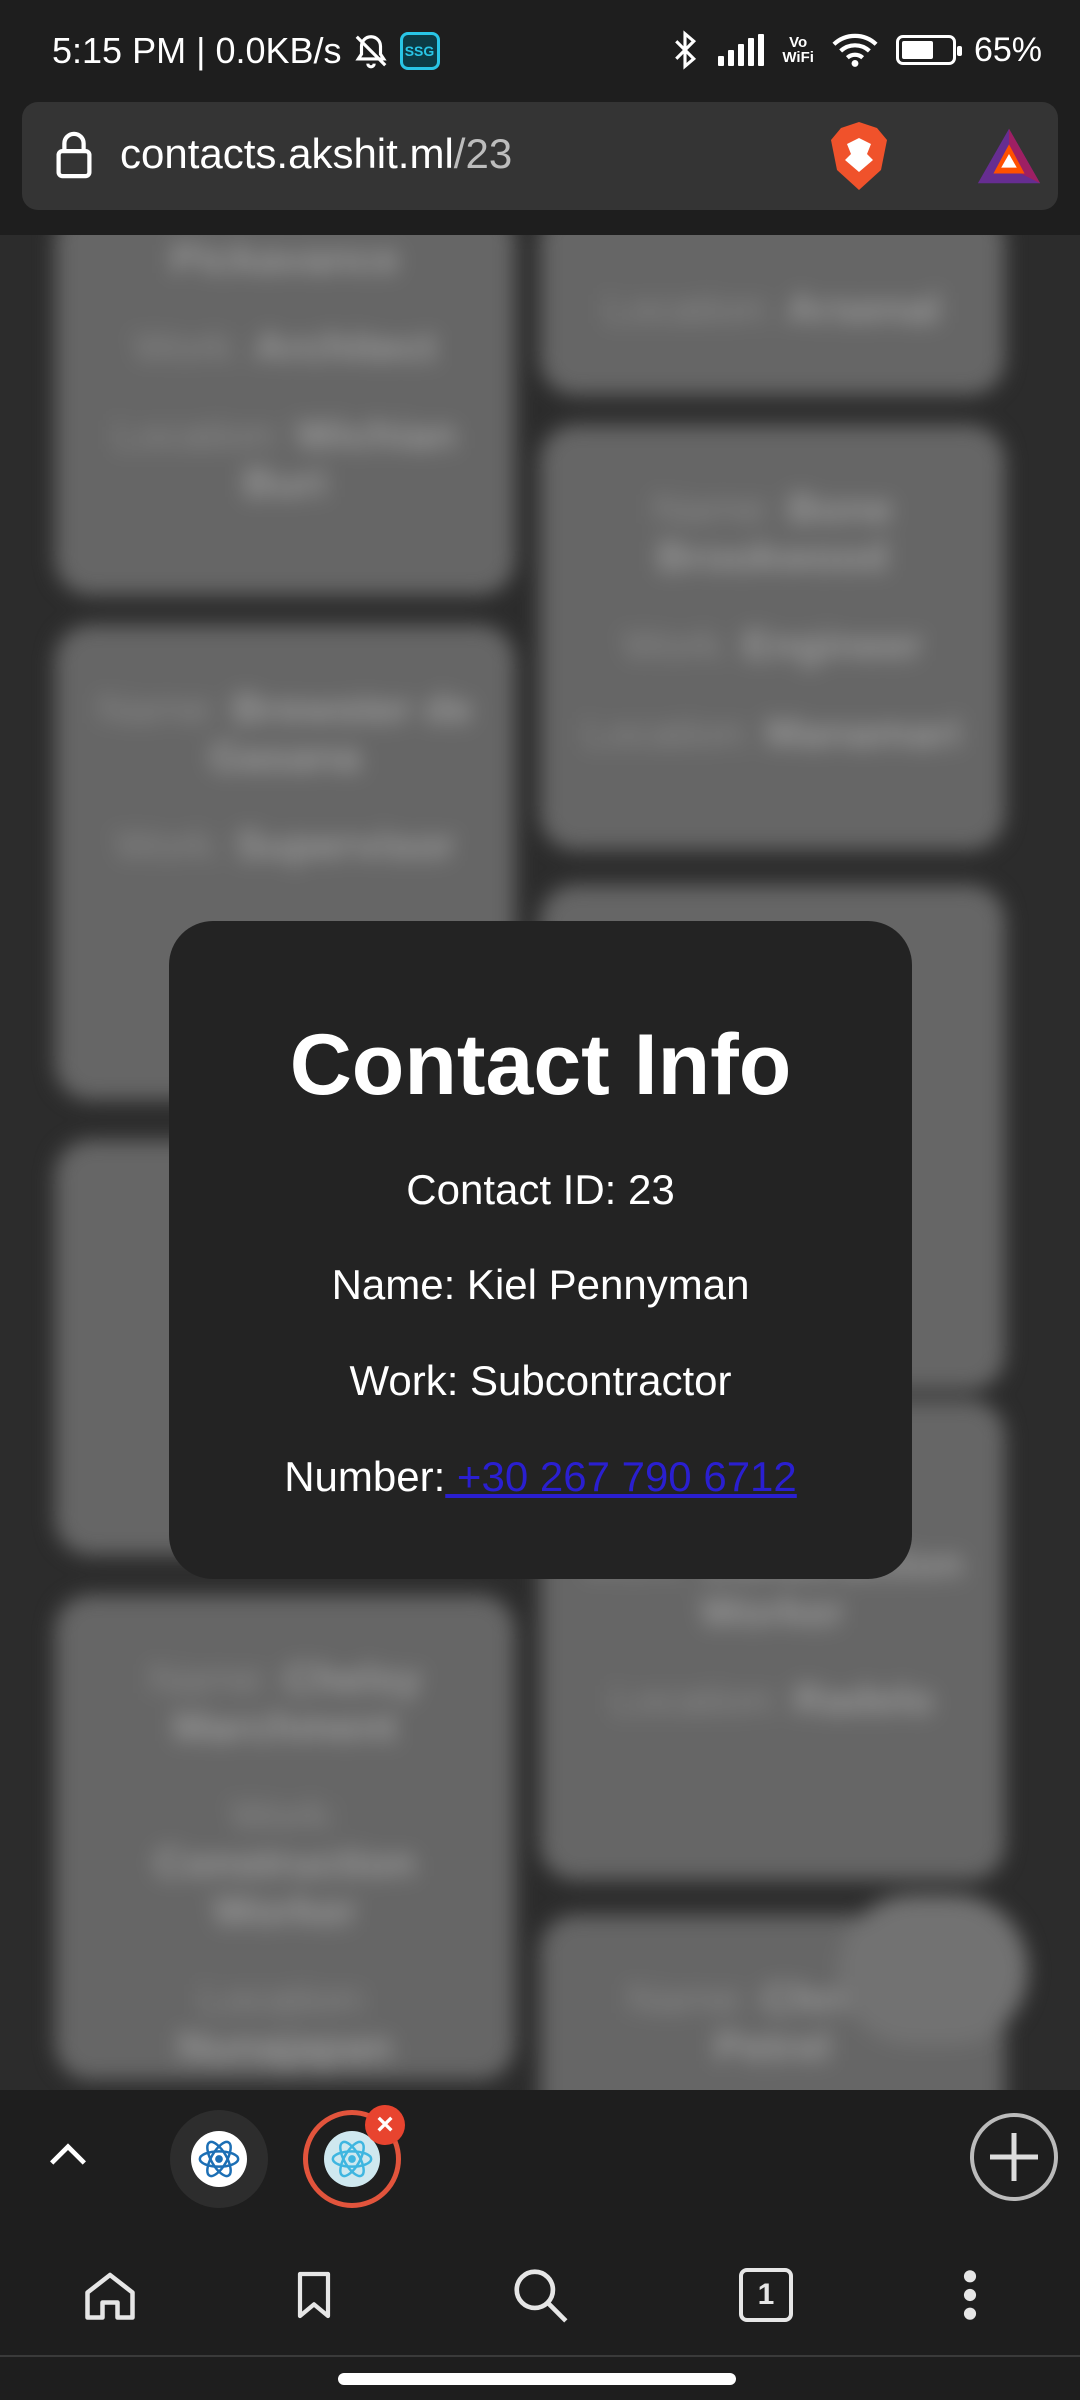  I want to click on url-domain: contacts.akshit.ml, so click(287, 153).